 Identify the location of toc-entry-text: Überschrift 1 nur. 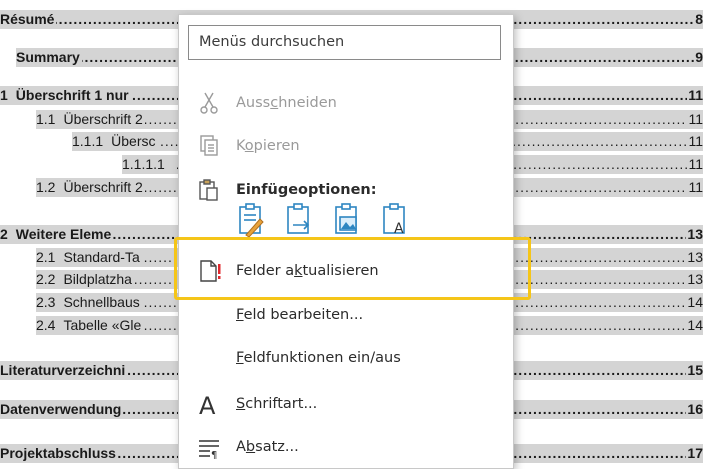
(72, 95).